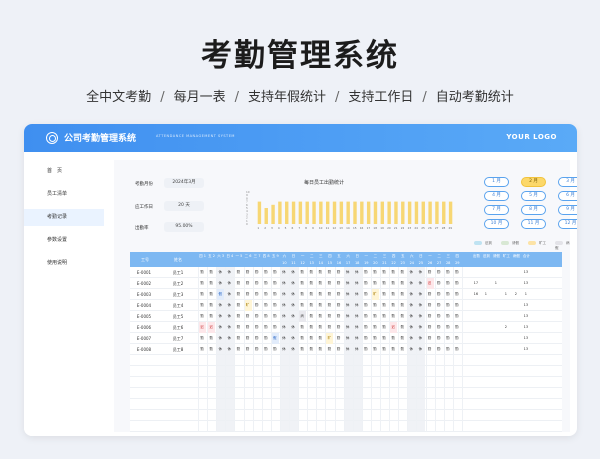 This screenshot has height=459, width=600. I want to click on month-button: 3 月, so click(567, 182).